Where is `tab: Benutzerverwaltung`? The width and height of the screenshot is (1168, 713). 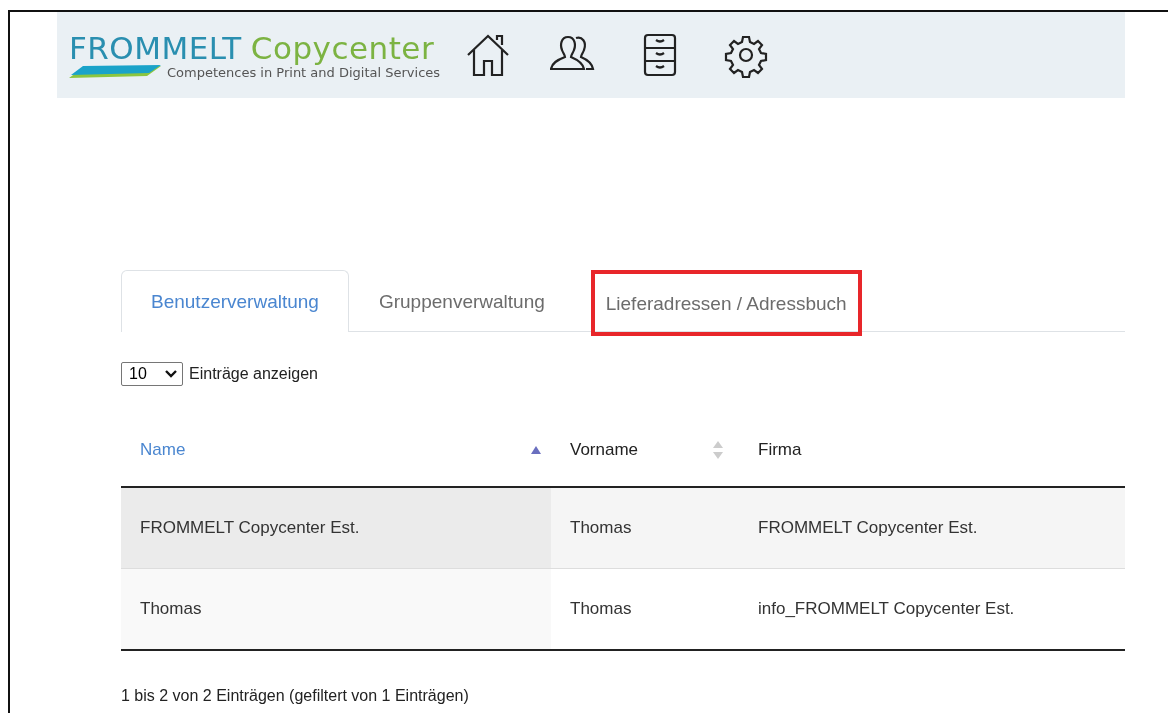 tab: Benutzerverwaltung is located at coordinates (235, 301).